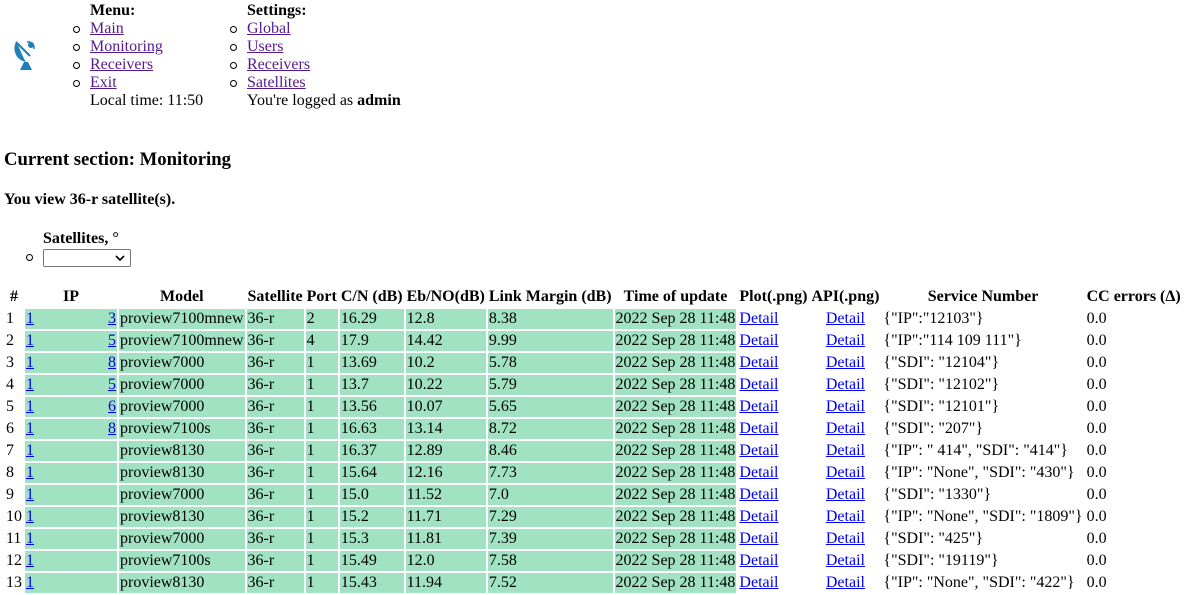  Describe the element at coordinates (107, 28) in the screenshot. I see `menu-link-main: Main` at that location.